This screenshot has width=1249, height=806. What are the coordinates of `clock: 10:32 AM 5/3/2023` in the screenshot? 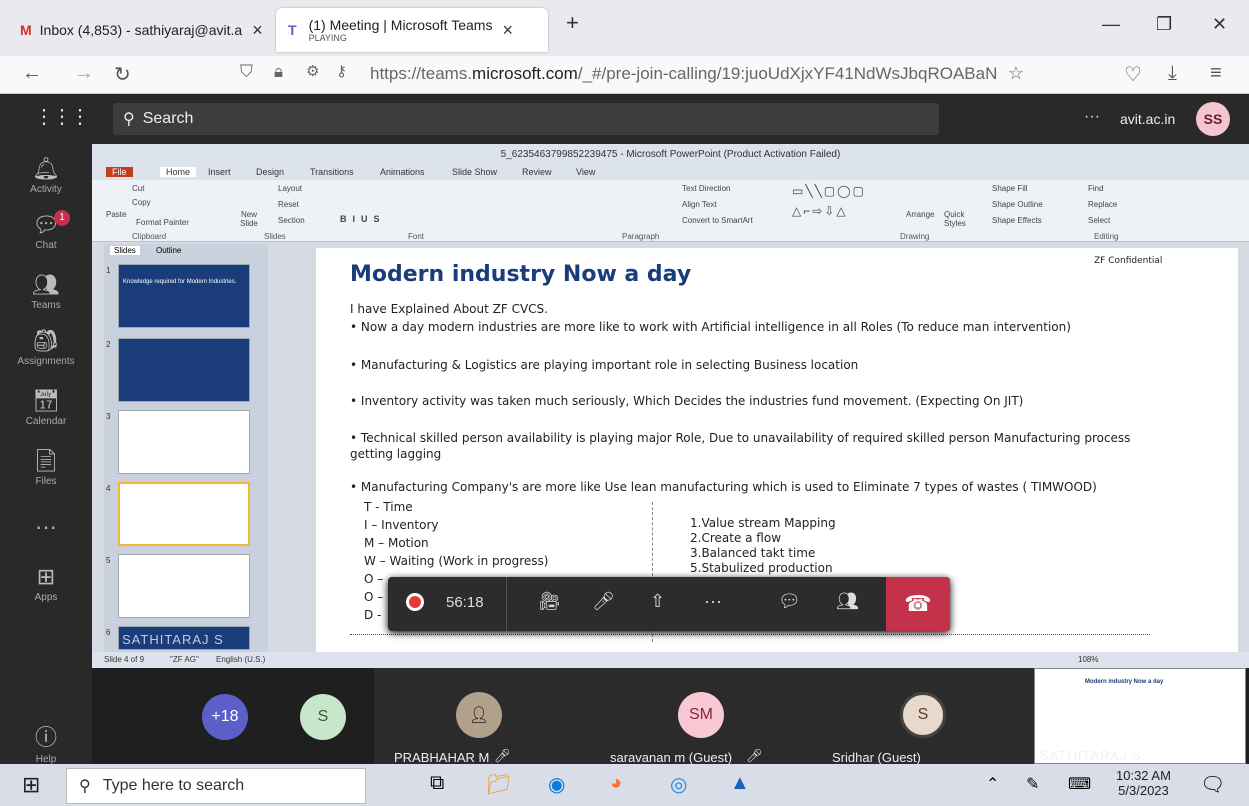 It's located at (1143, 783).